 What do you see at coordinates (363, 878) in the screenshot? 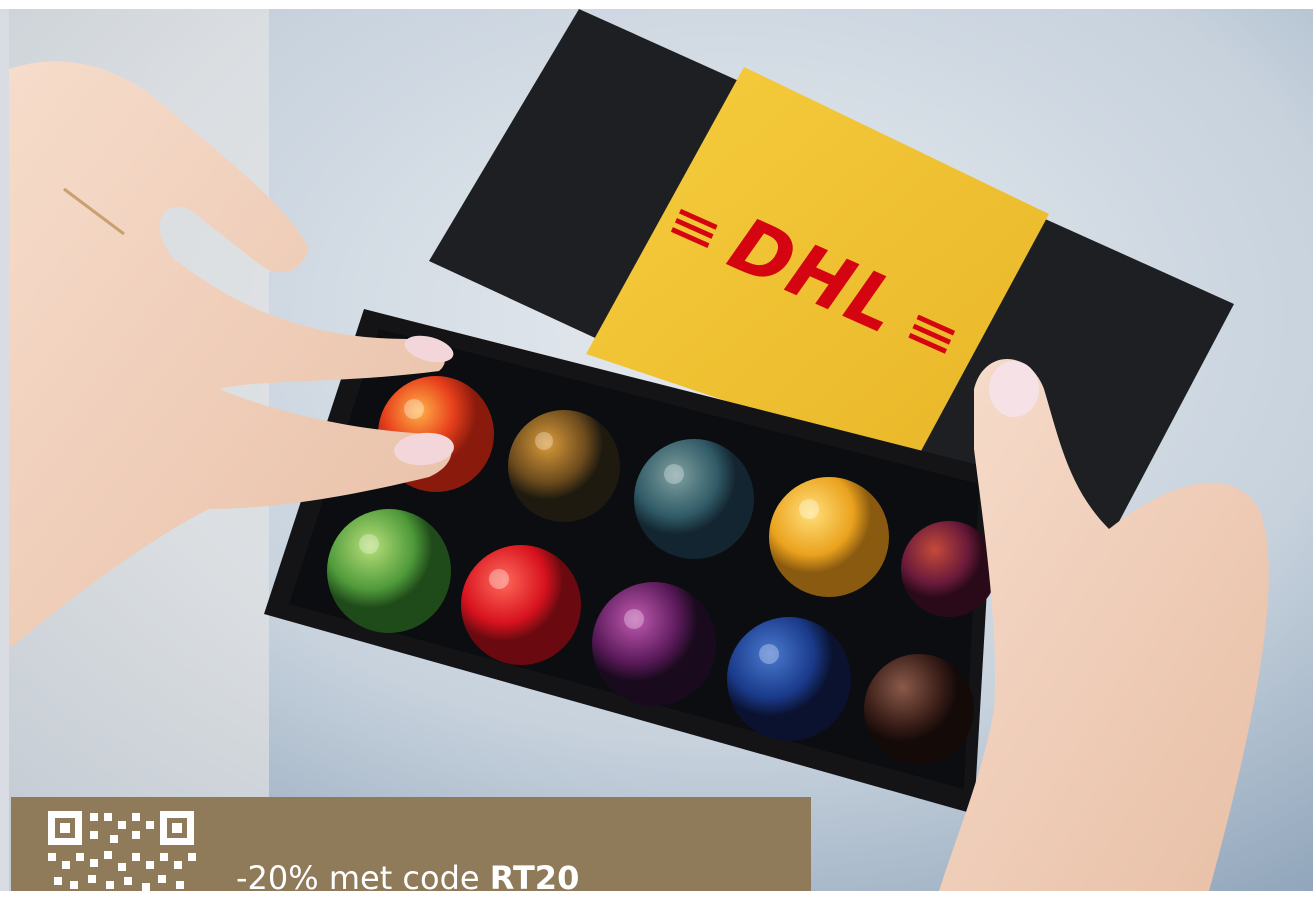
I see `promo-text-prefix: -20% met code` at bounding box center [363, 878].